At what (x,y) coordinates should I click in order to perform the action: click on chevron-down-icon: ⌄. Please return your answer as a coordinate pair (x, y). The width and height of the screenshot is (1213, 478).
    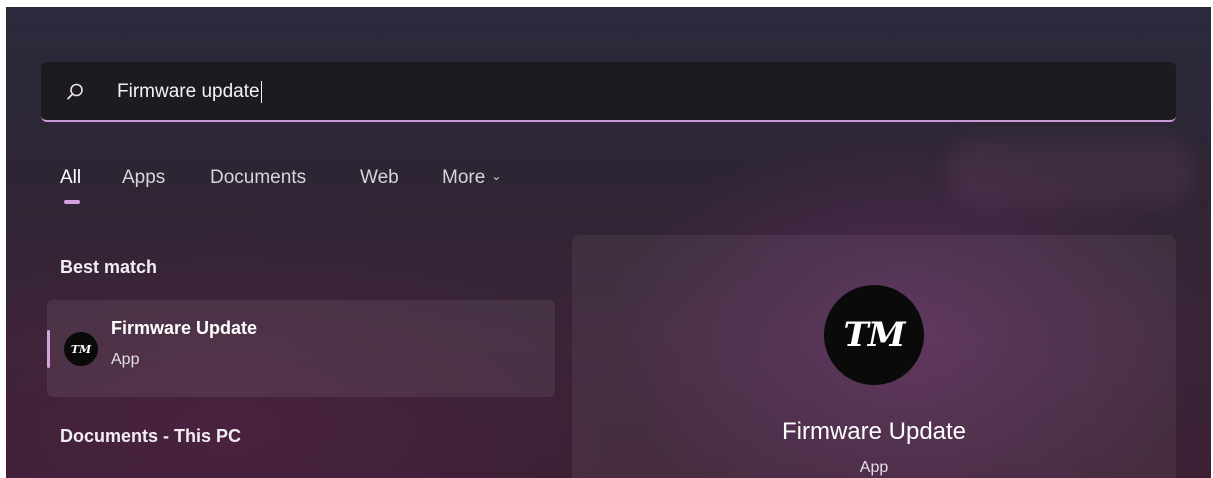
    Looking at the image, I should click on (496, 175).